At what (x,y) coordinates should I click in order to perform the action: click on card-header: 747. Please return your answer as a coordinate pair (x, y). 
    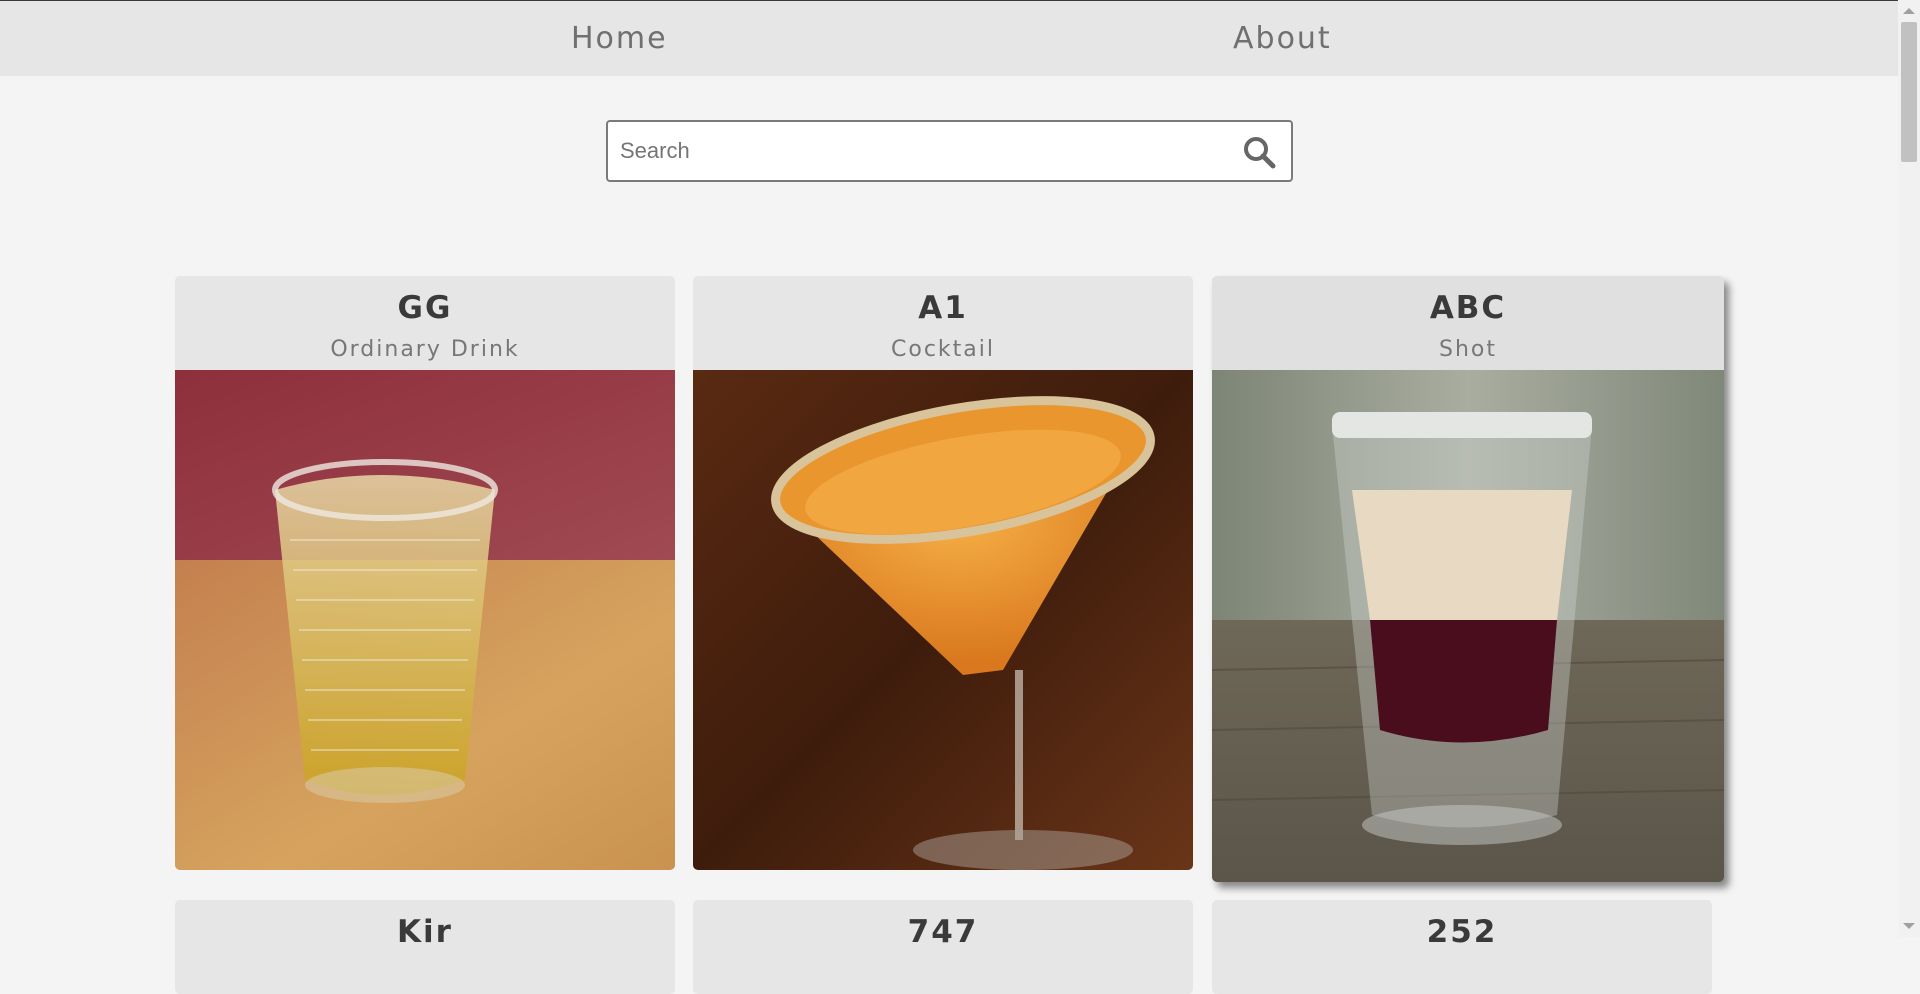
    Looking at the image, I should click on (943, 947).